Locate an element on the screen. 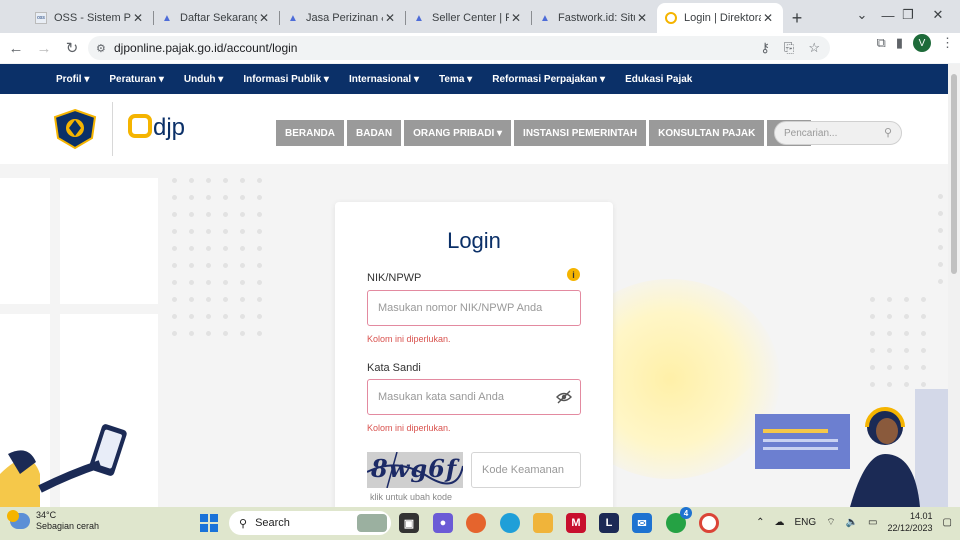 This screenshot has height=540, width=960. onedrive-cloud-icon: ☁ is located at coordinates (780, 522).